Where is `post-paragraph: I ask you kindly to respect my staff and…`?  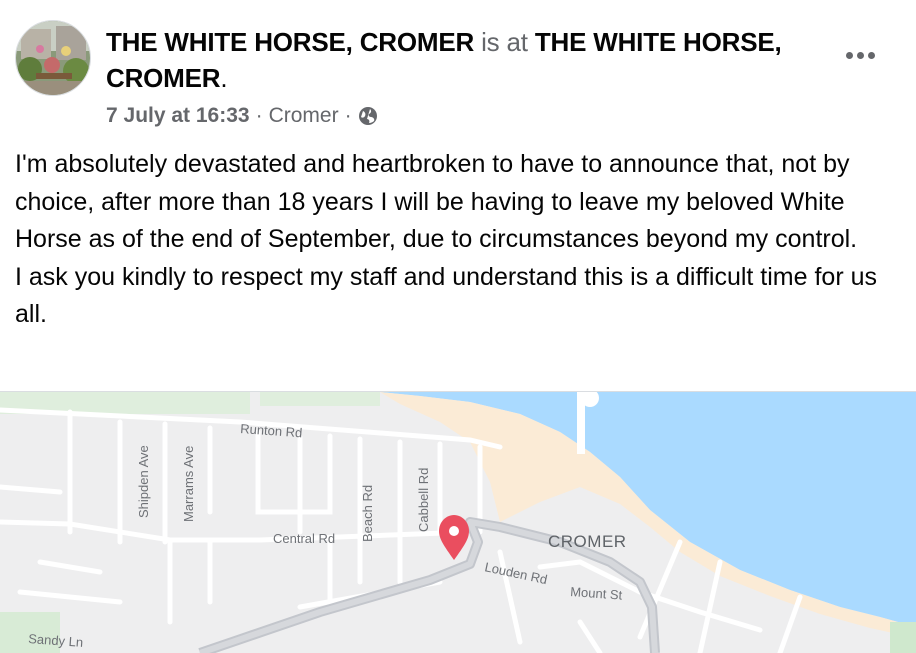
post-paragraph: I ask you kindly to respect my staff and… is located at coordinates (446, 295).